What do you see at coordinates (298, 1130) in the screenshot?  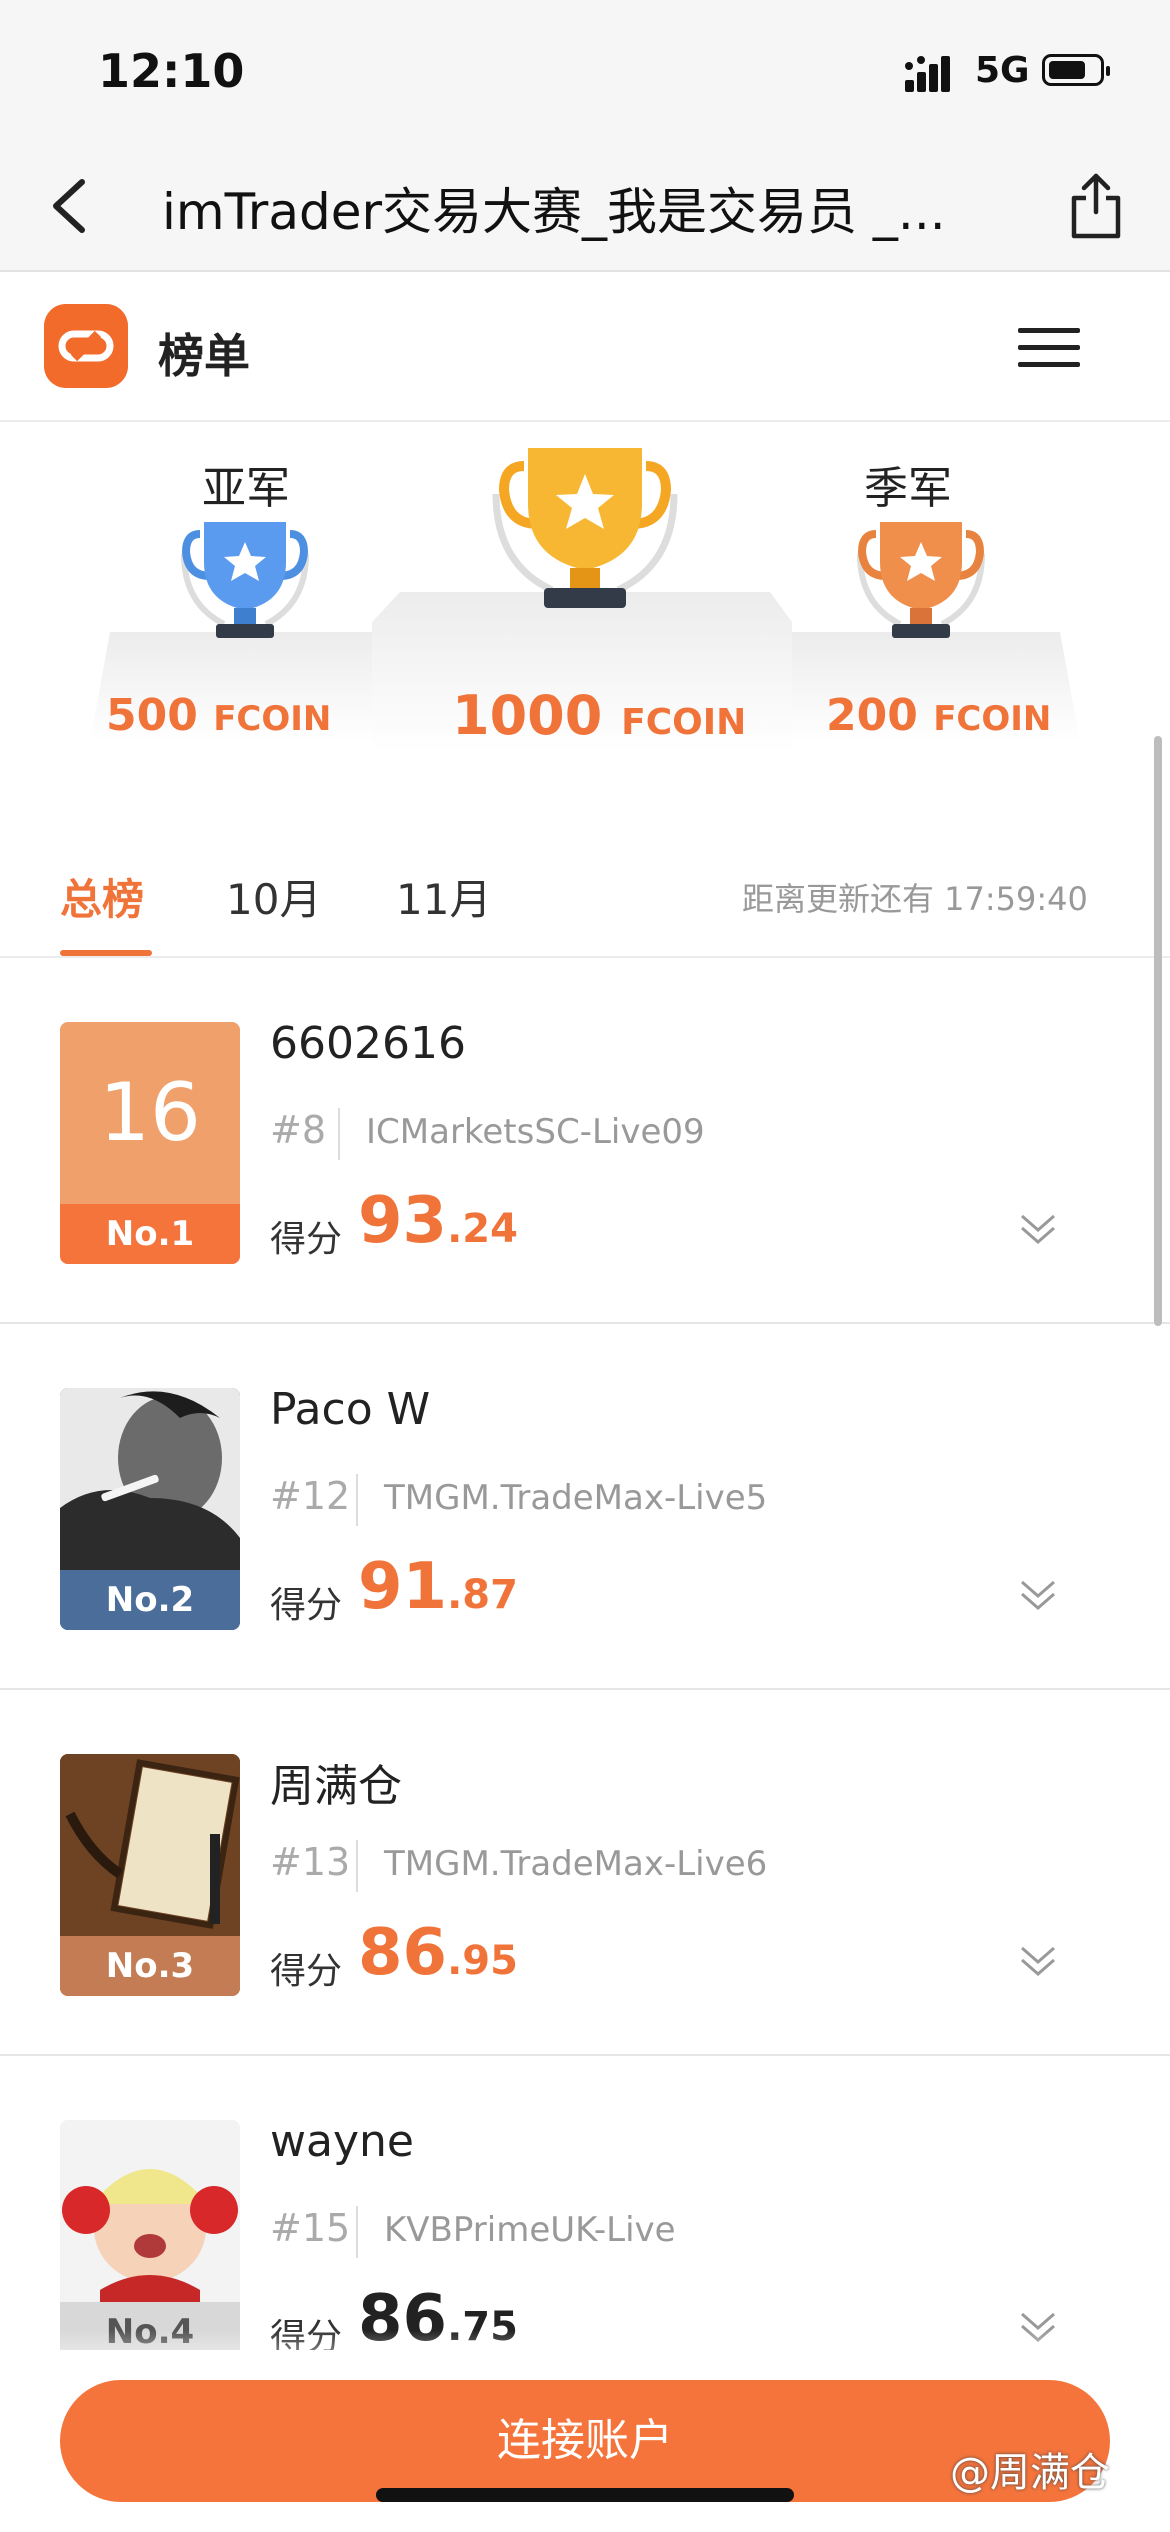 I see `trader-rank-tag: #8` at bounding box center [298, 1130].